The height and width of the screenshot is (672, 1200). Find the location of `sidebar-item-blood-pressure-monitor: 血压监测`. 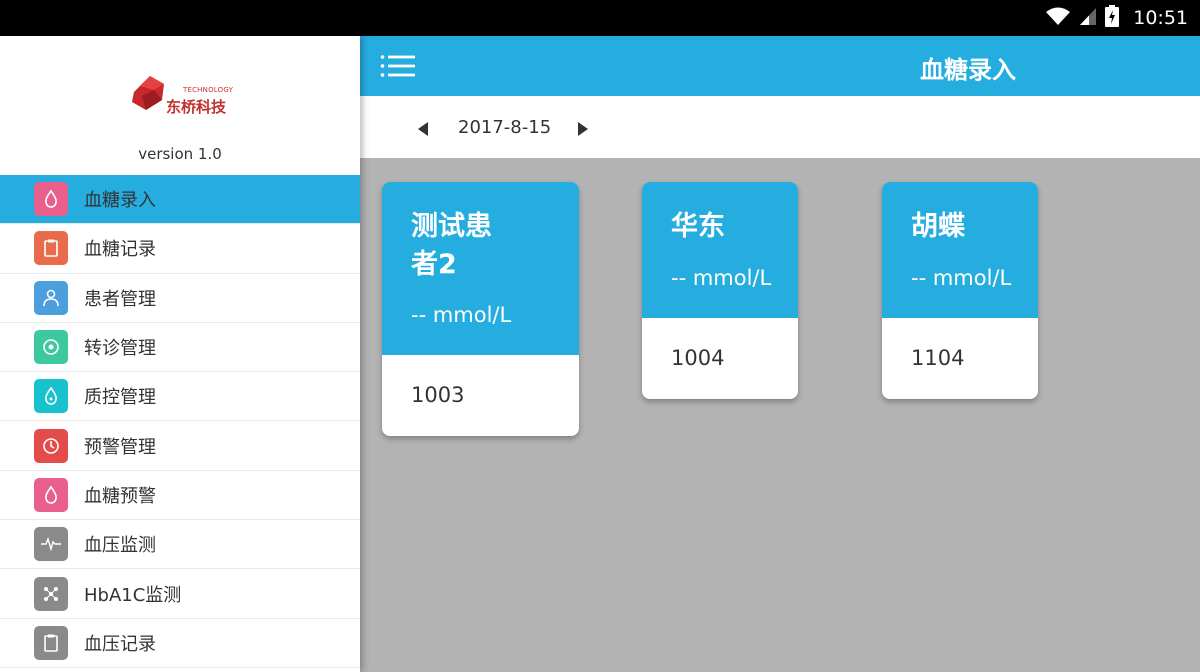

sidebar-item-blood-pressure-monitor: 血压监测 is located at coordinates (180, 545).